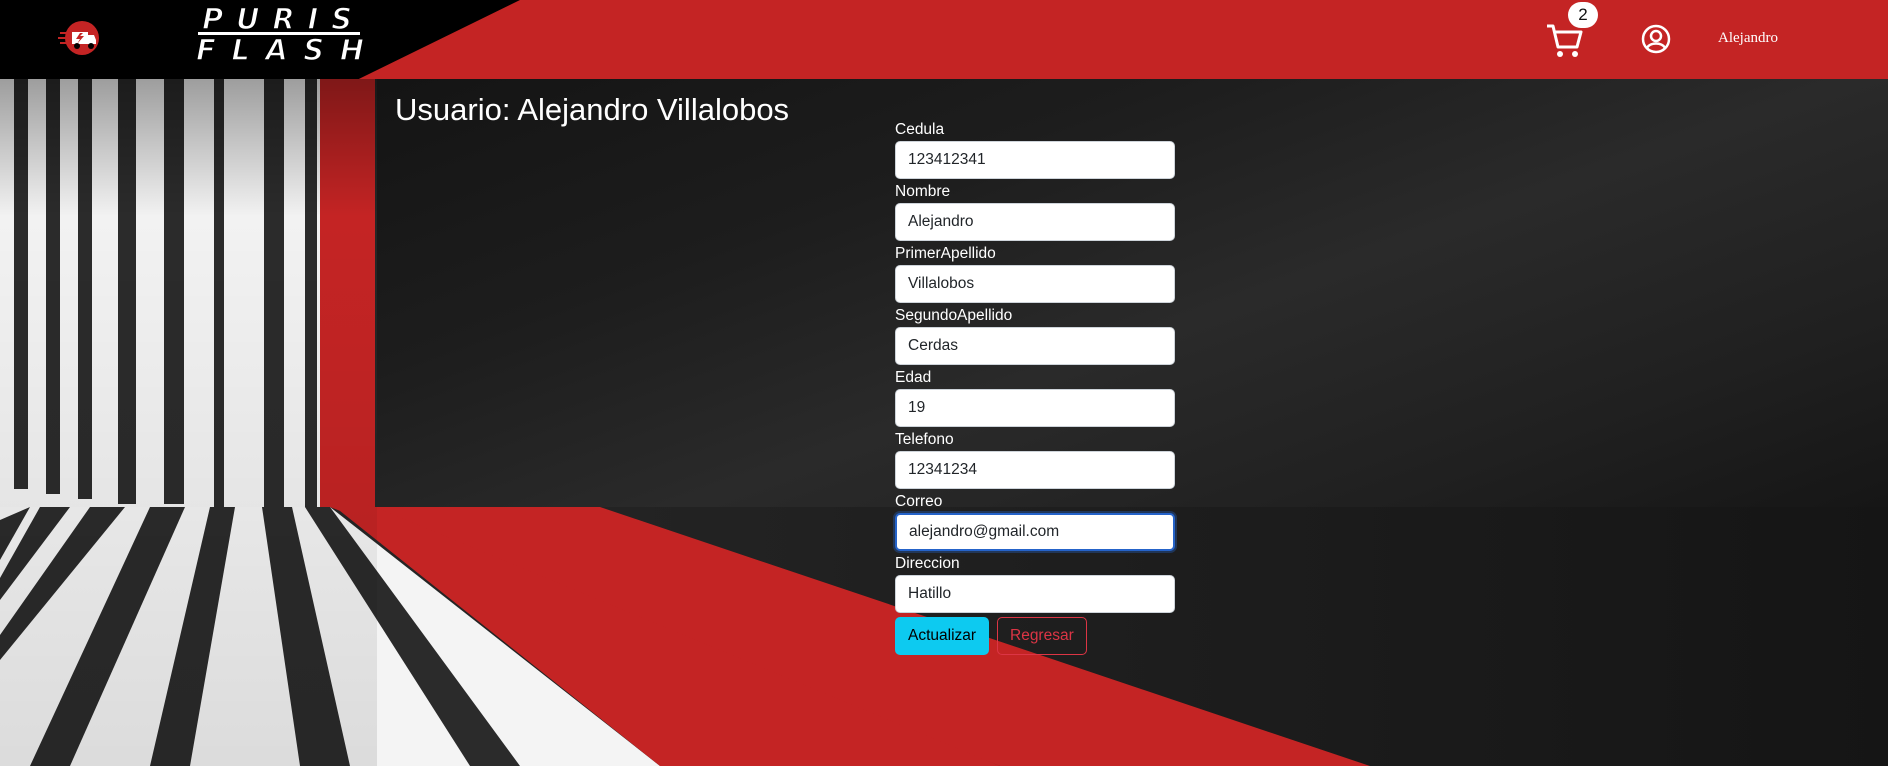  Describe the element at coordinates (954, 315) in the screenshot. I see `segundo-apellido-label: SegundoApellido` at that location.